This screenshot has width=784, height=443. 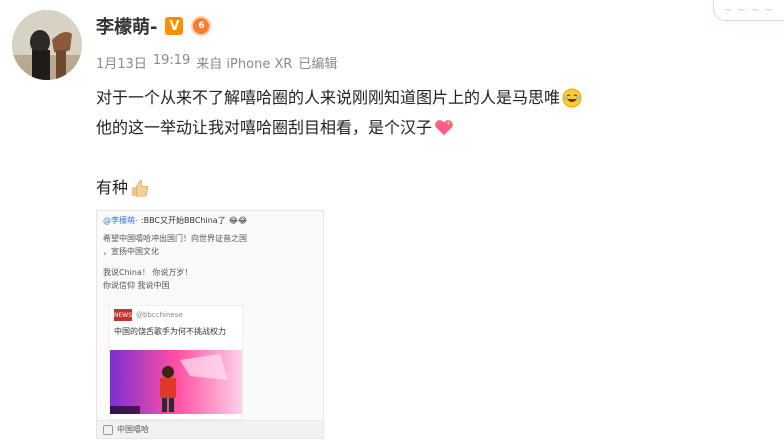 What do you see at coordinates (112, 187) in the screenshot?
I see `post-text-3: 有种` at bounding box center [112, 187].